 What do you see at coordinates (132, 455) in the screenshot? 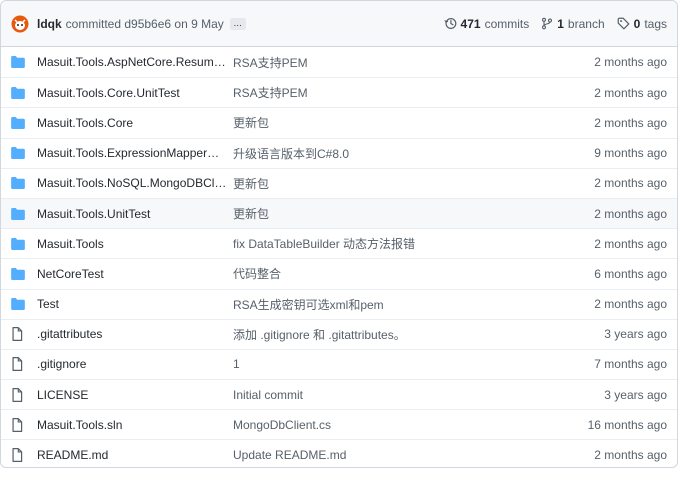
I see `file-name-link: README.md` at bounding box center [132, 455].